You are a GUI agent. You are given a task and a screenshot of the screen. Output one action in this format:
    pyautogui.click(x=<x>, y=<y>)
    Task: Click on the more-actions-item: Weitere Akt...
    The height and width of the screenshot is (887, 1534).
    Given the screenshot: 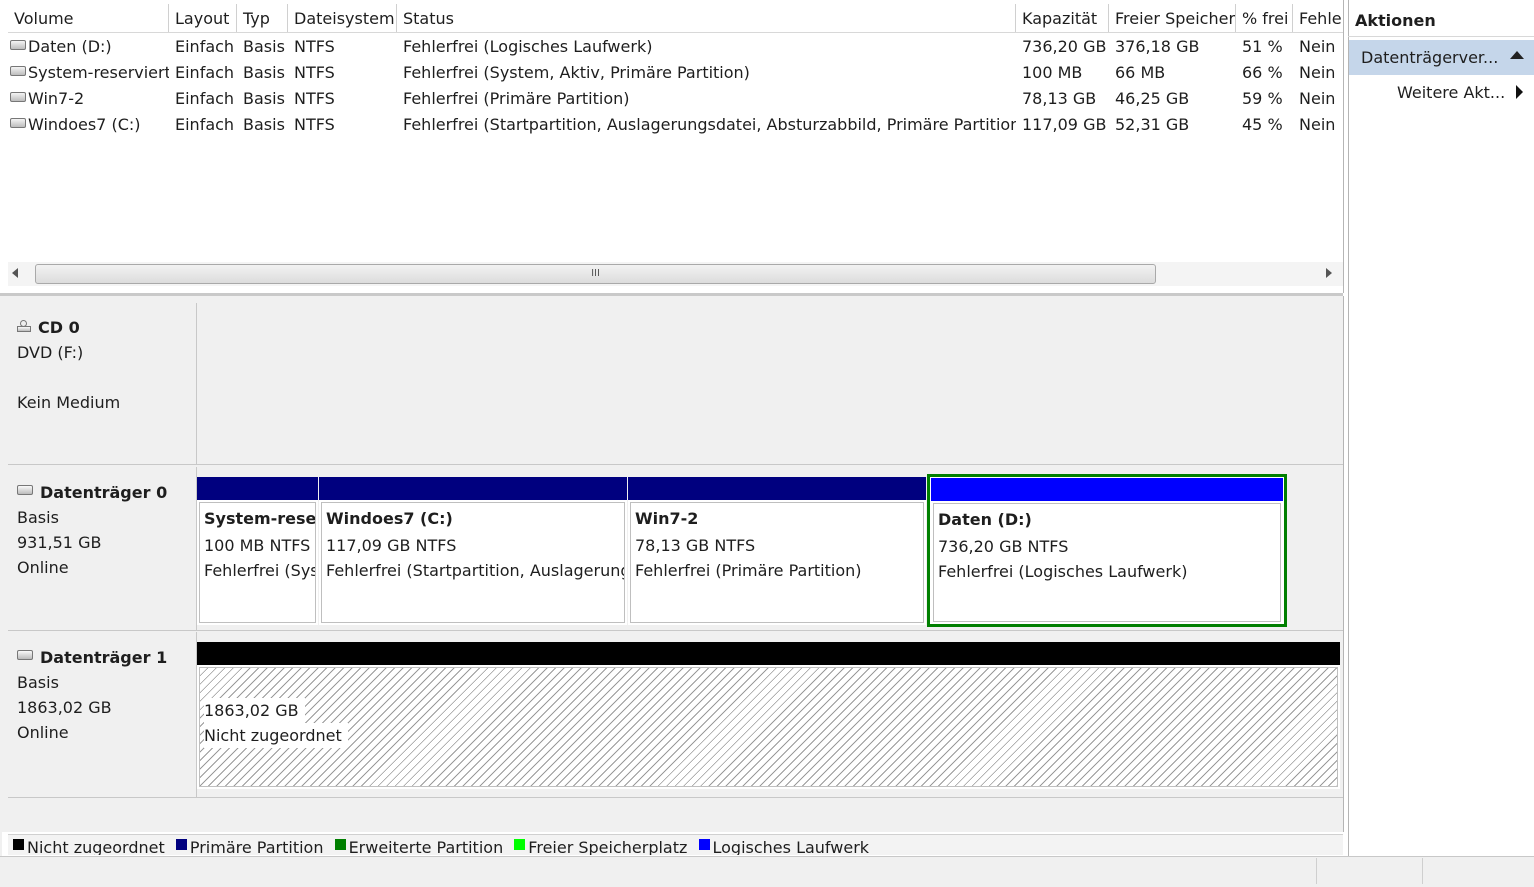 What is the action you would take?
    pyautogui.click(x=1441, y=93)
    